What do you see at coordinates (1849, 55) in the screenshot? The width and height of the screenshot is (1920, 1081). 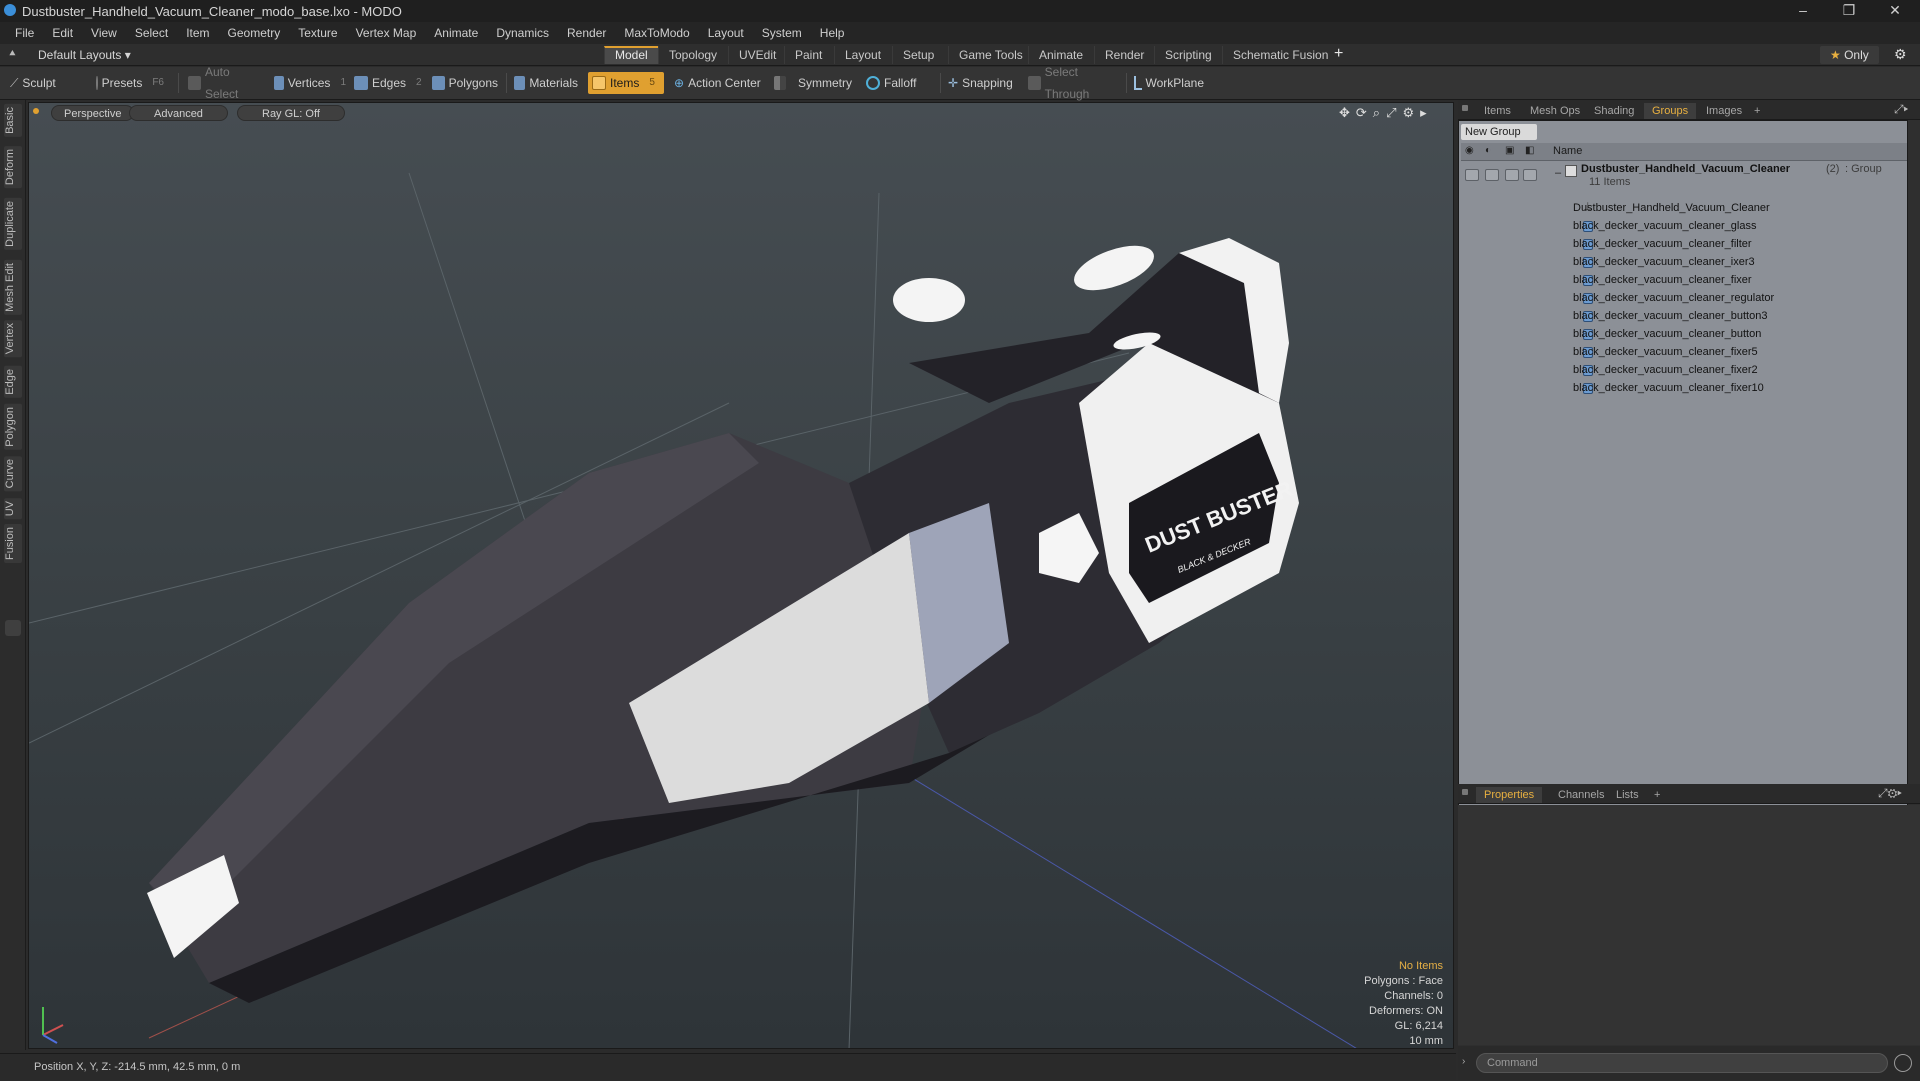 I see `only-toggle: ★ Only` at bounding box center [1849, 55].